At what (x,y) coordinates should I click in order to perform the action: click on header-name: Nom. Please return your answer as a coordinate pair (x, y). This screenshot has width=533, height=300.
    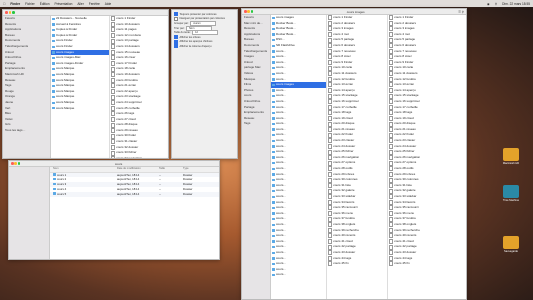
    Looking at the image, I should click on (83, 169).